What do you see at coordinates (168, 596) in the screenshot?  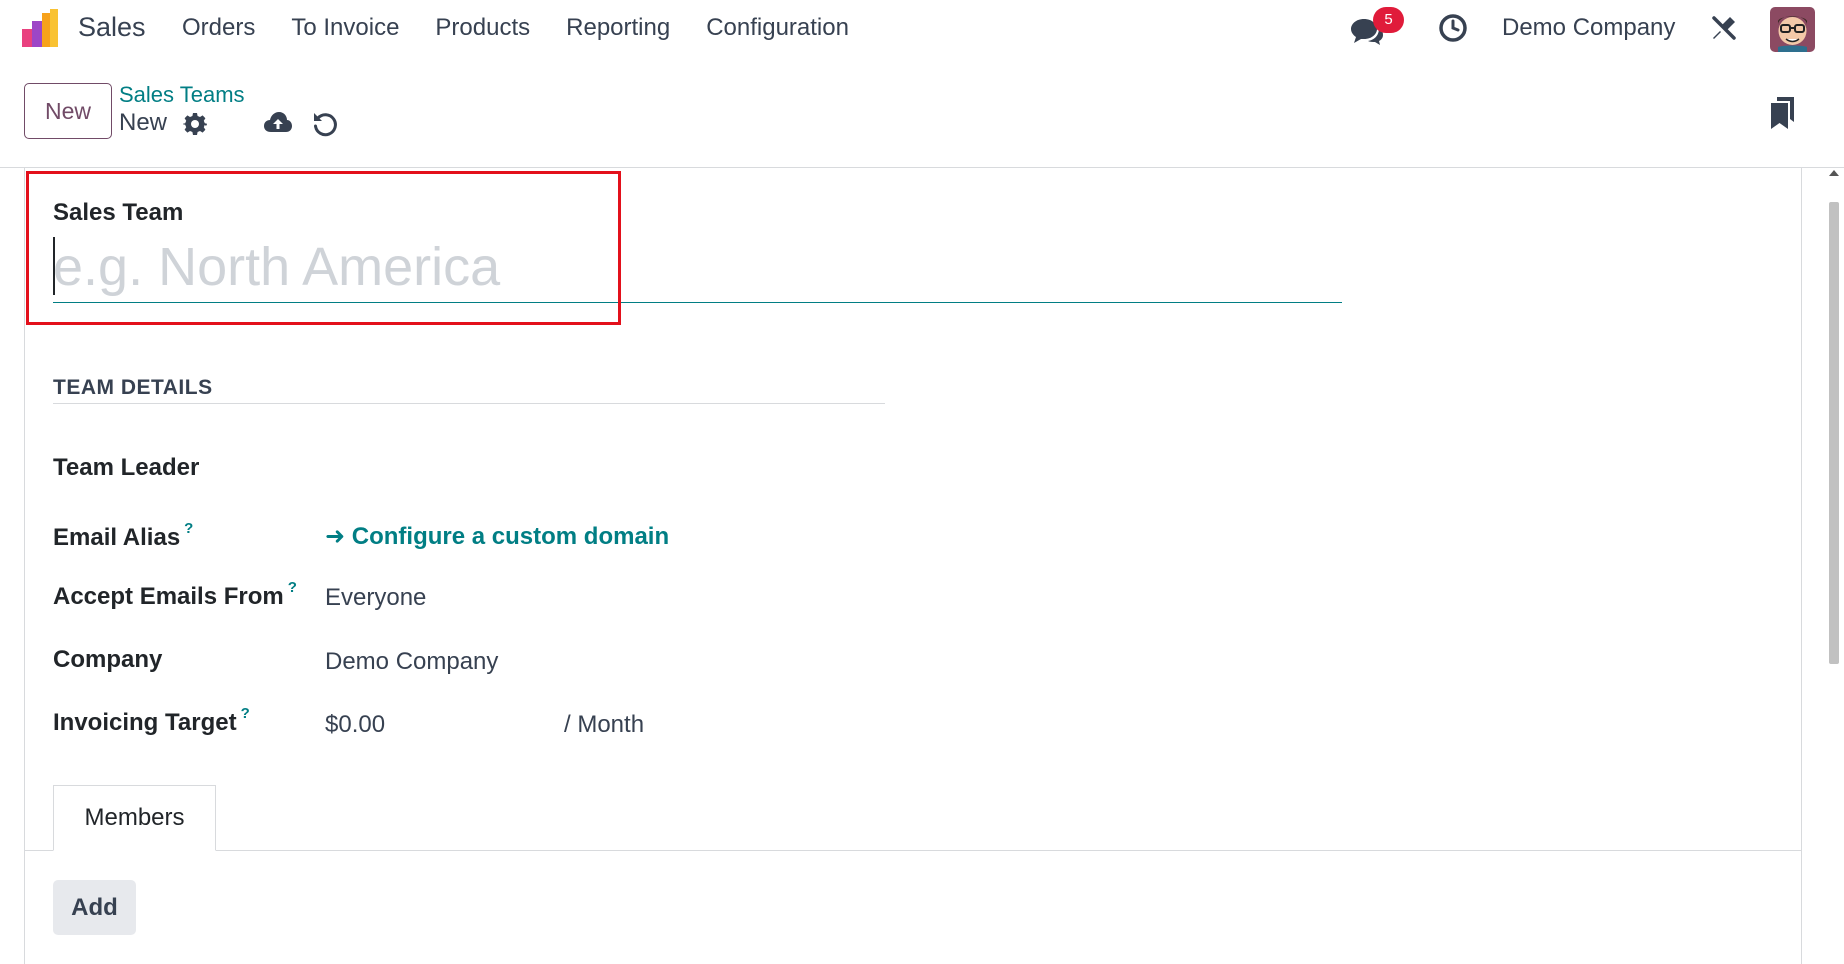 I see `accept-emails-label-text: Accept Emails From` at bounding box center [168, 596].